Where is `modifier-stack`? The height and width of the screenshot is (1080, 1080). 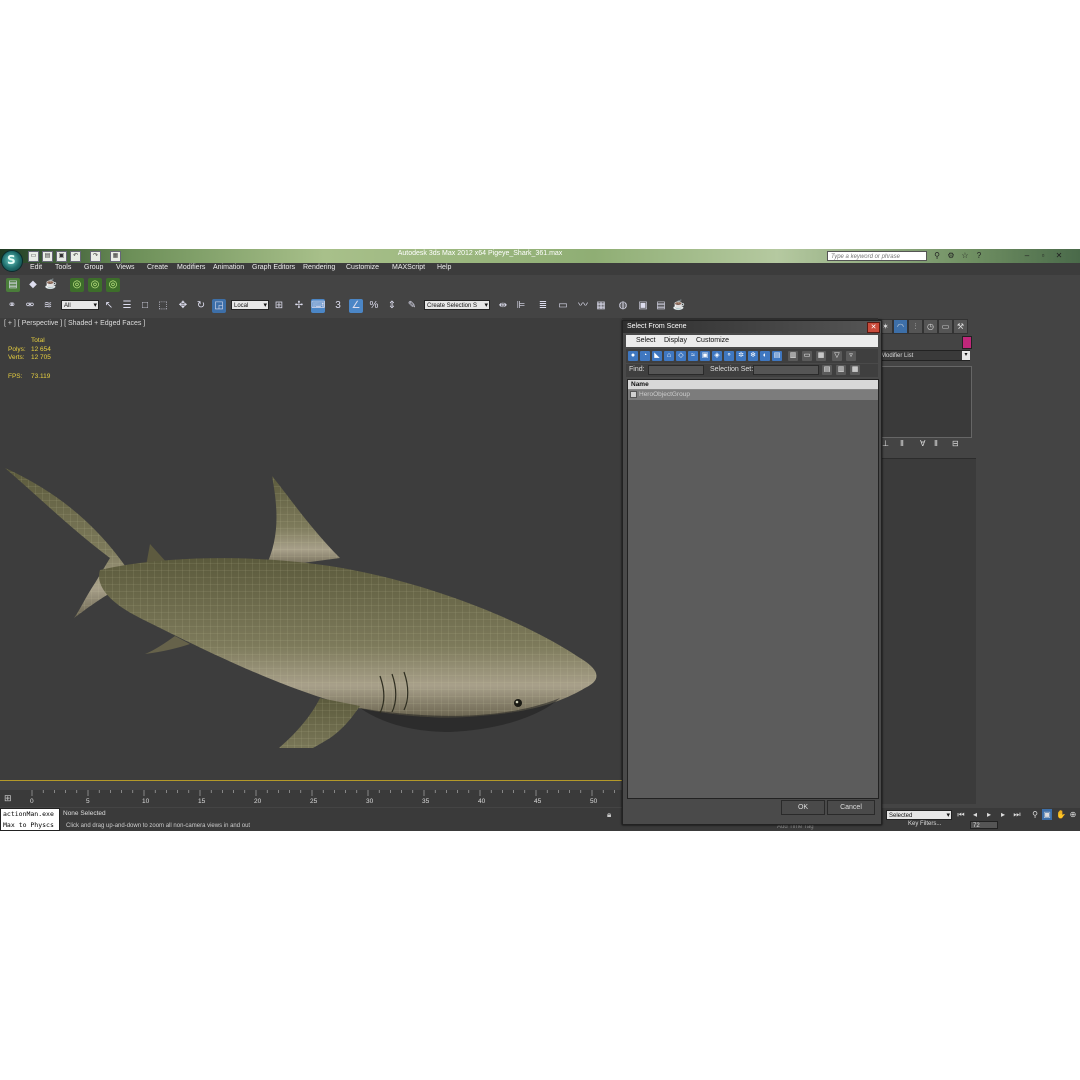 modifier-stack is located at coordinates (925, 402).